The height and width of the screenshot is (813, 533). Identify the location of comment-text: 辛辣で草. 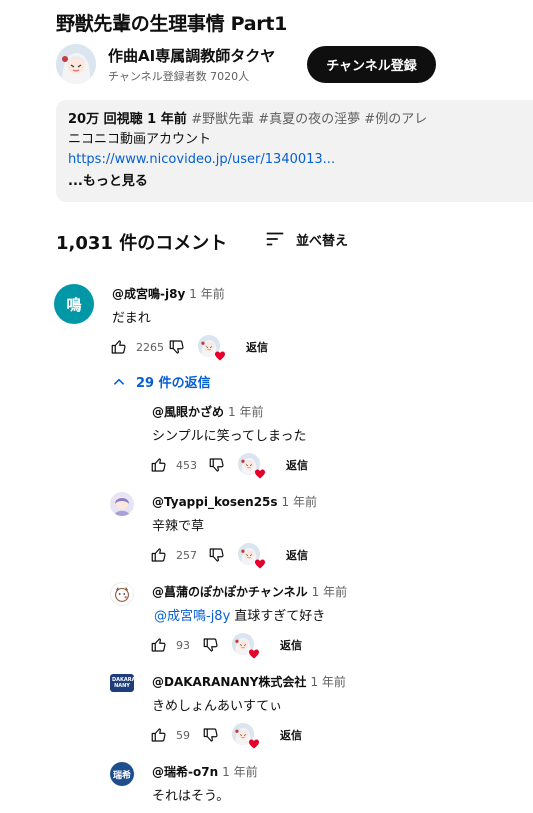
(178, 526).